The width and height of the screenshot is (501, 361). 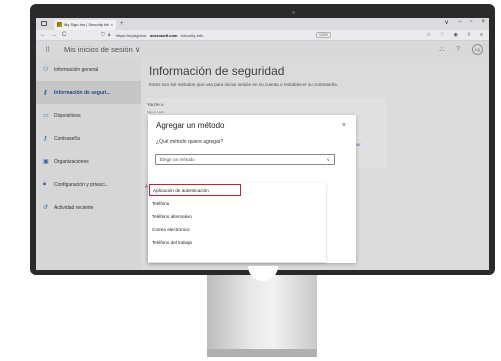 What do you see at coordinates (237, 242) in the screenshot?
I see `option-office-phone: Teléfono del trabajo` at bounding box center [237, 242].